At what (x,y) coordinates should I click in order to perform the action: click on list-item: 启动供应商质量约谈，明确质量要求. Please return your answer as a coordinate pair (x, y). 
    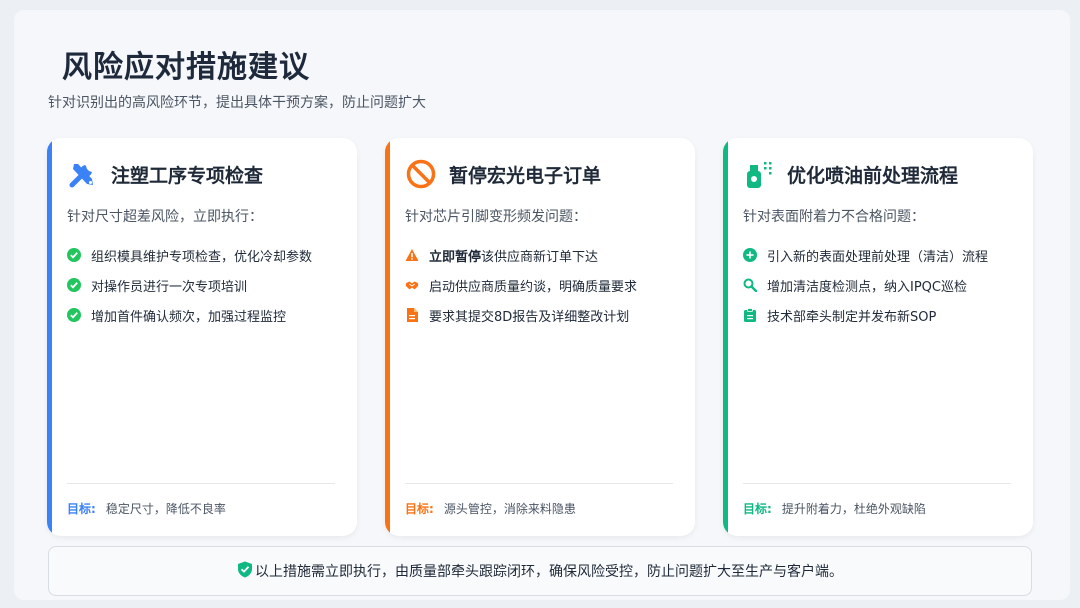
    Looking at the image, I should click on (542, 285).